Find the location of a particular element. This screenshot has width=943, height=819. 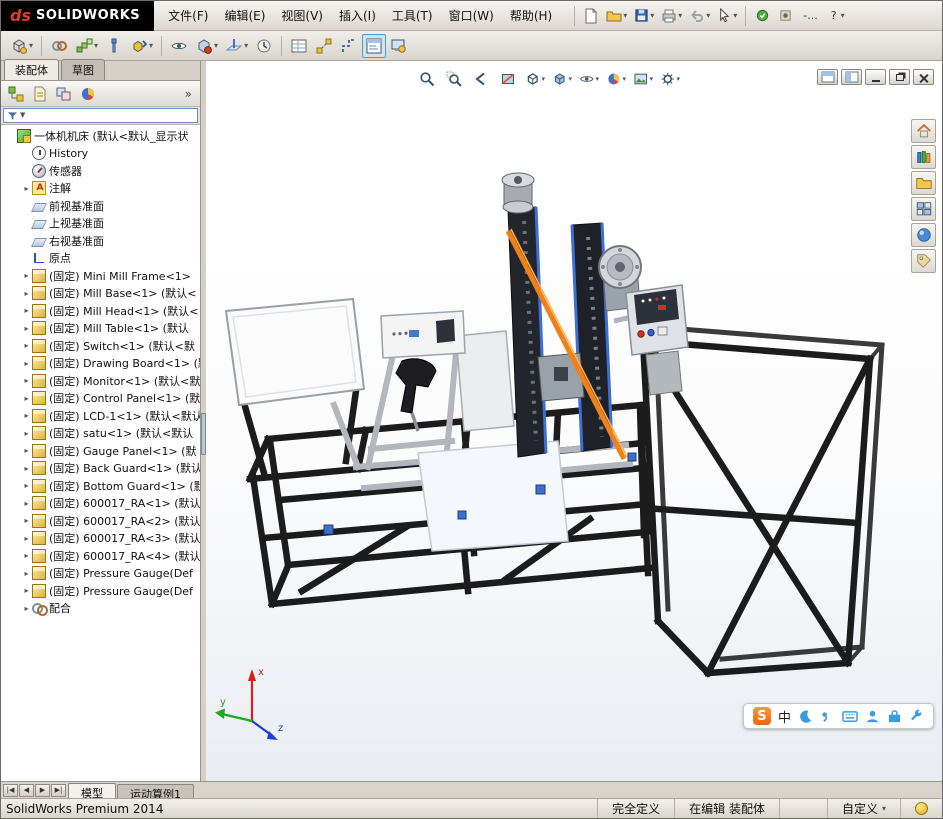

tree-item: ▸ (固定) Switch<1> (默认<默 is located at coordinates (100, 346).